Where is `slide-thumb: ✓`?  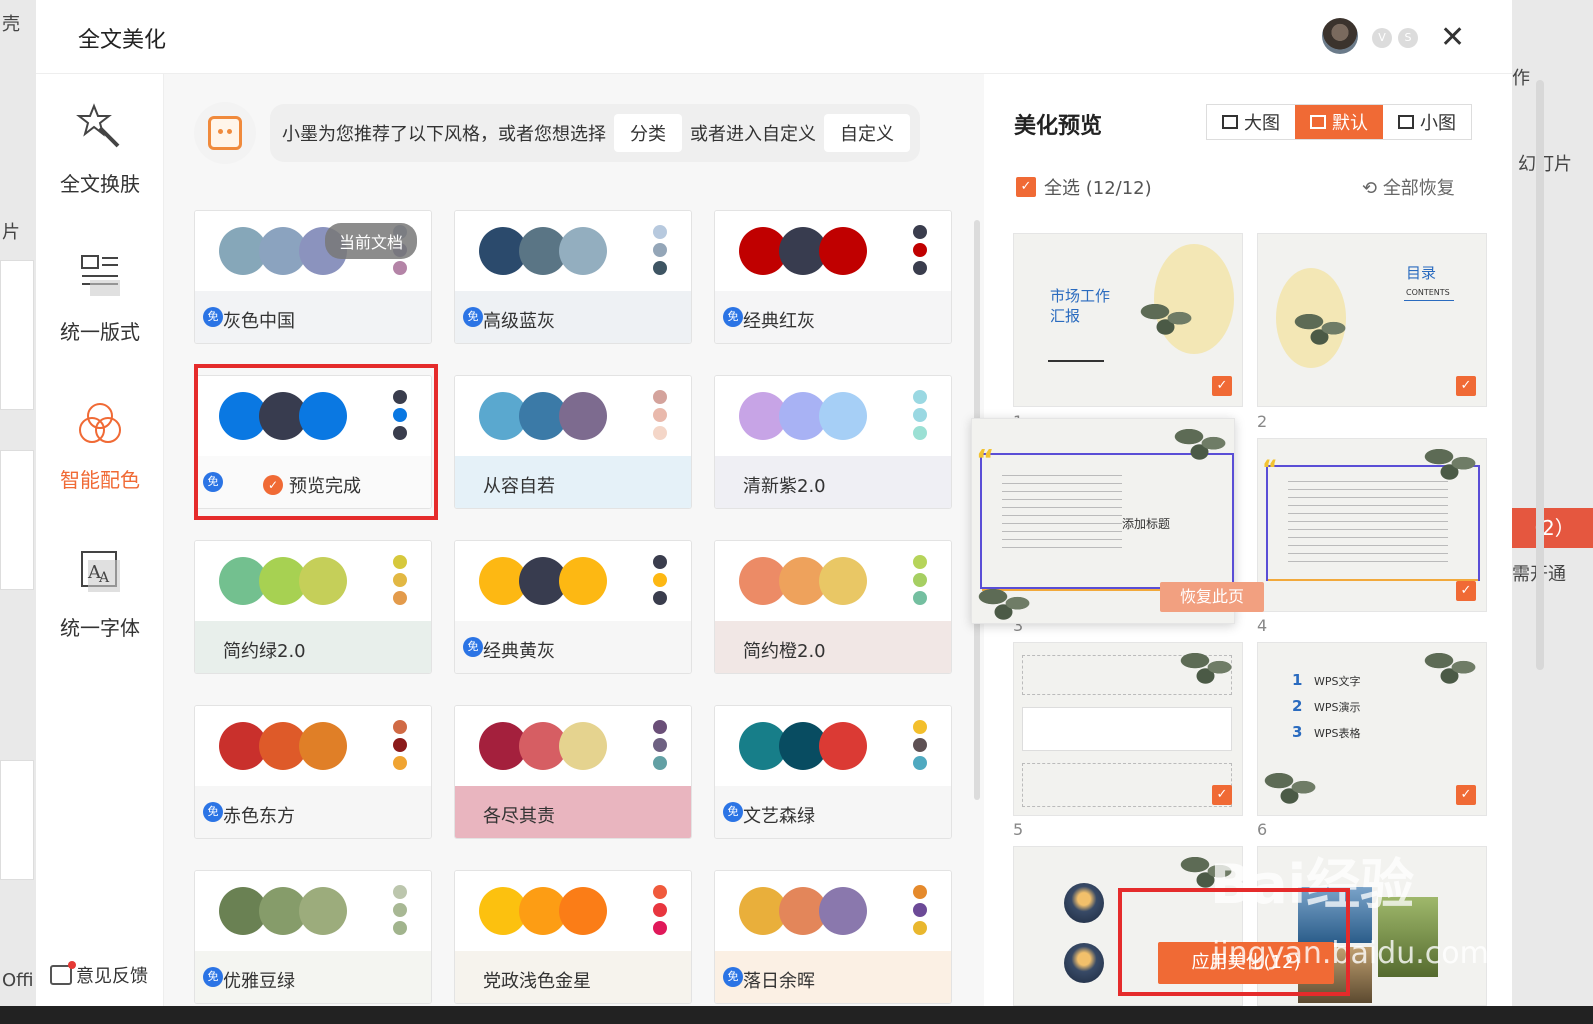 slide-thumb: ✓ is located at coordinates (1128, 729).